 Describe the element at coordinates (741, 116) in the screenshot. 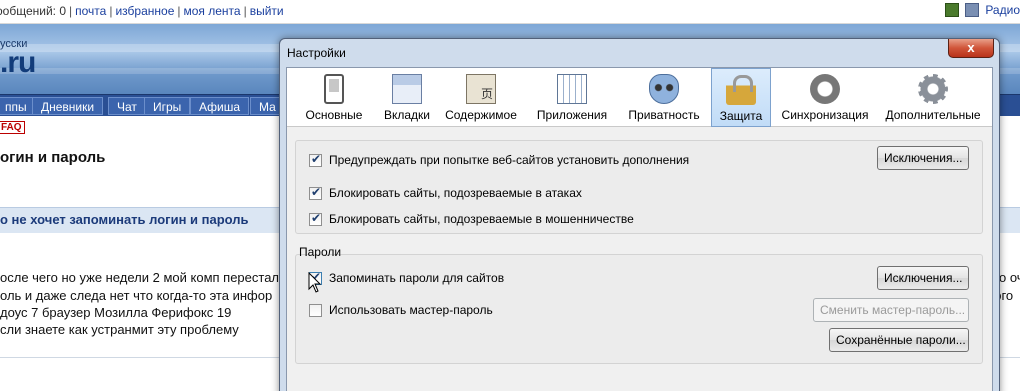

I see `tab-label: Защита` at that location.